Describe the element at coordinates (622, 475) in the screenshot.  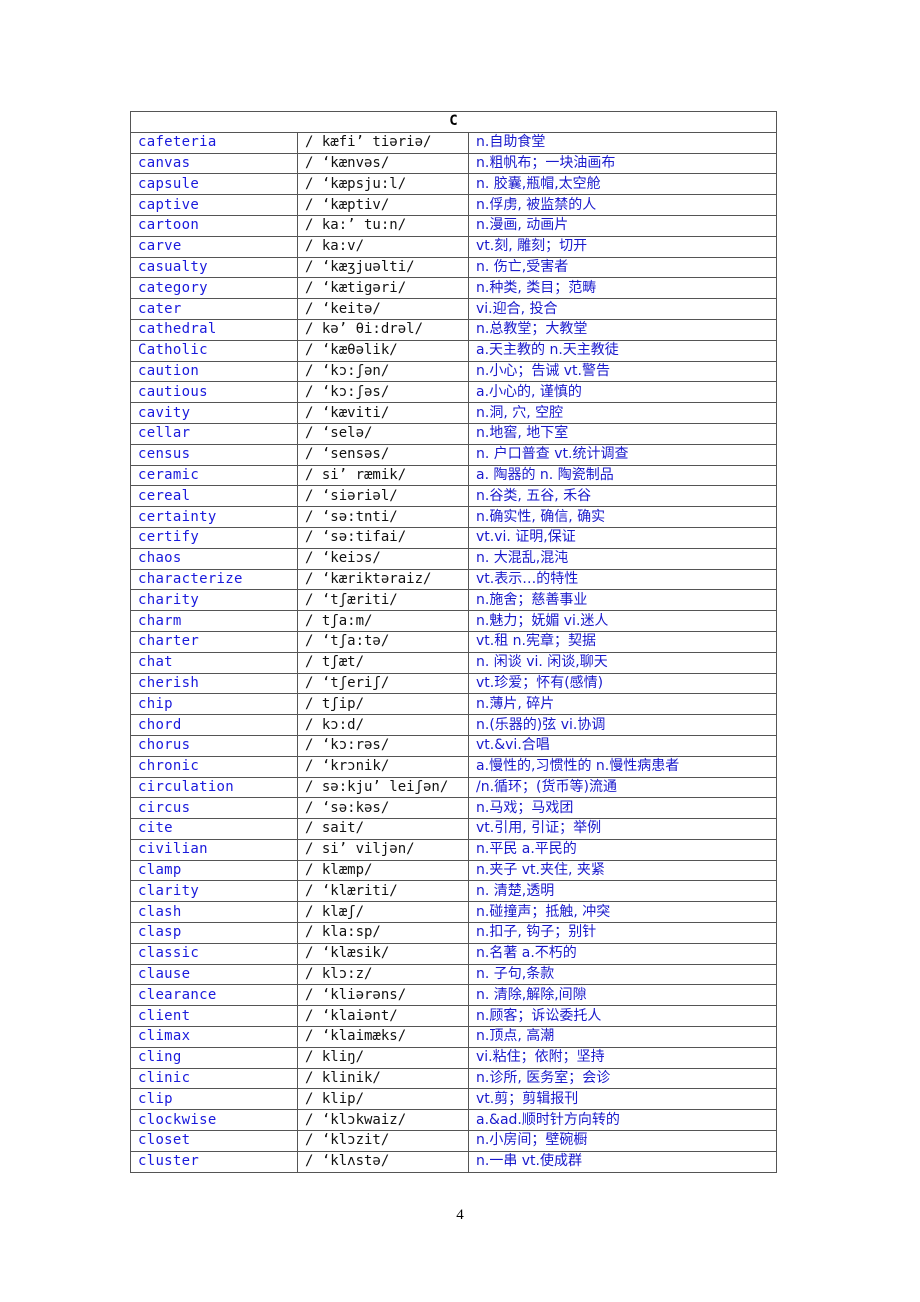
I see `definition-cell: a. 陶器的 n. 陶瓷制品` at that location.